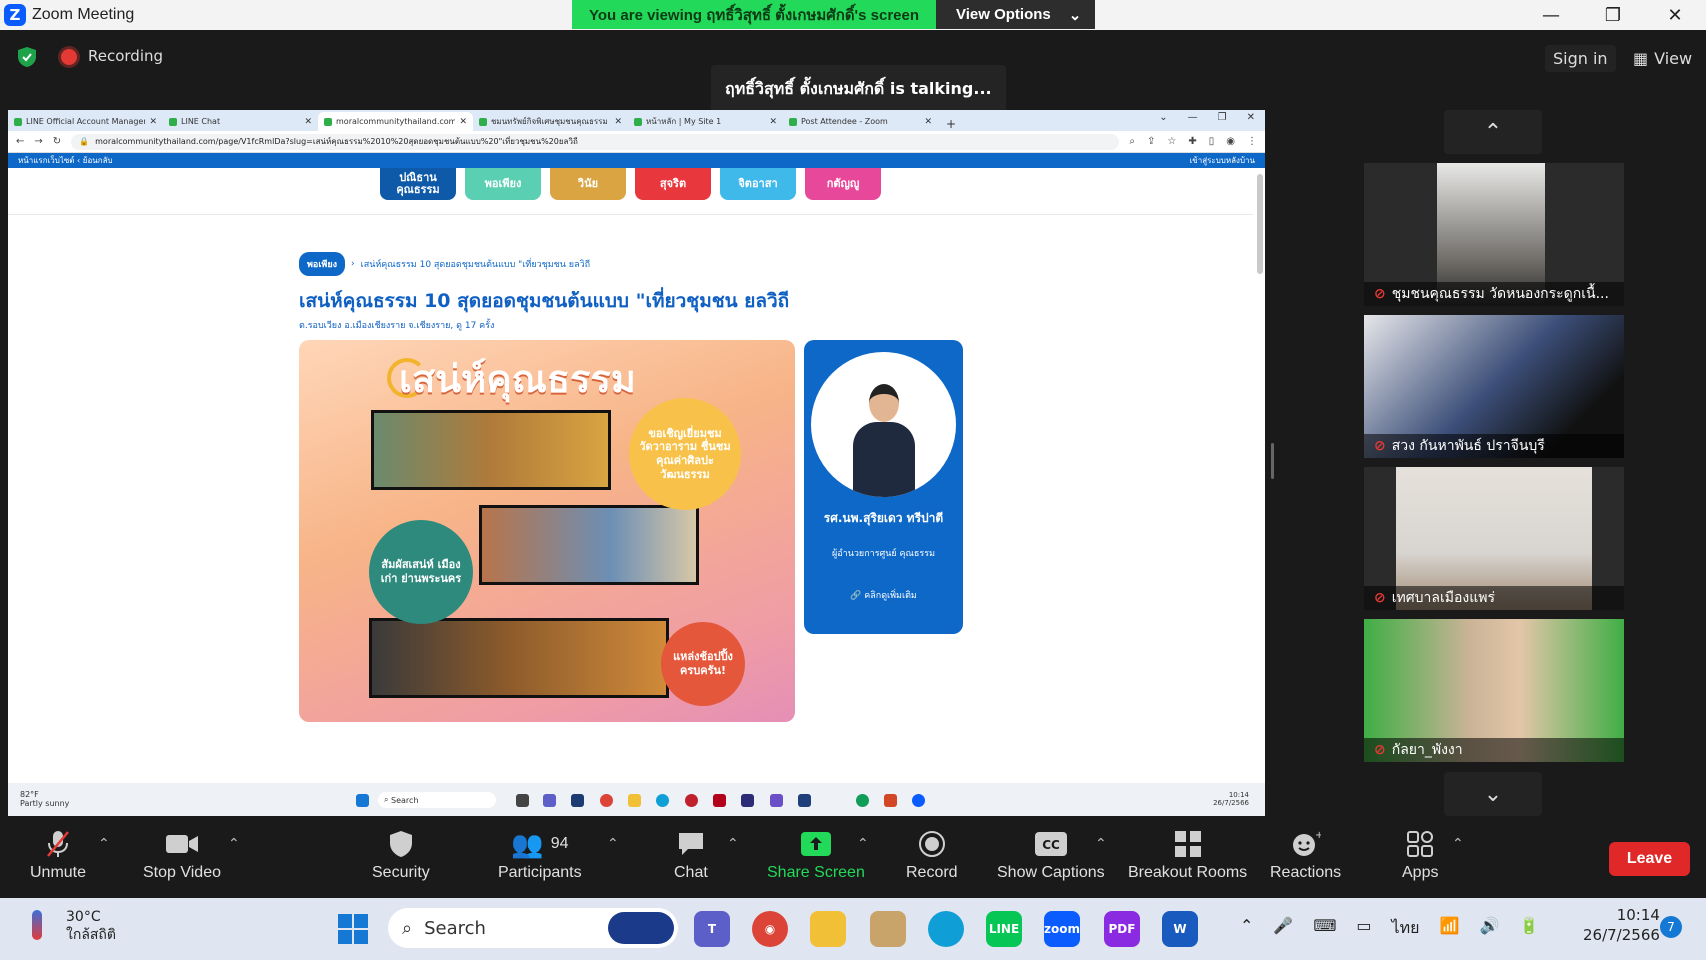 This screenshot has height=960, width=1706. What do you see at coordinates (1493, 132) in the screenshot?
I see `gallery-scroll-up-button: ⌃` at bounding box center [1493, 132].